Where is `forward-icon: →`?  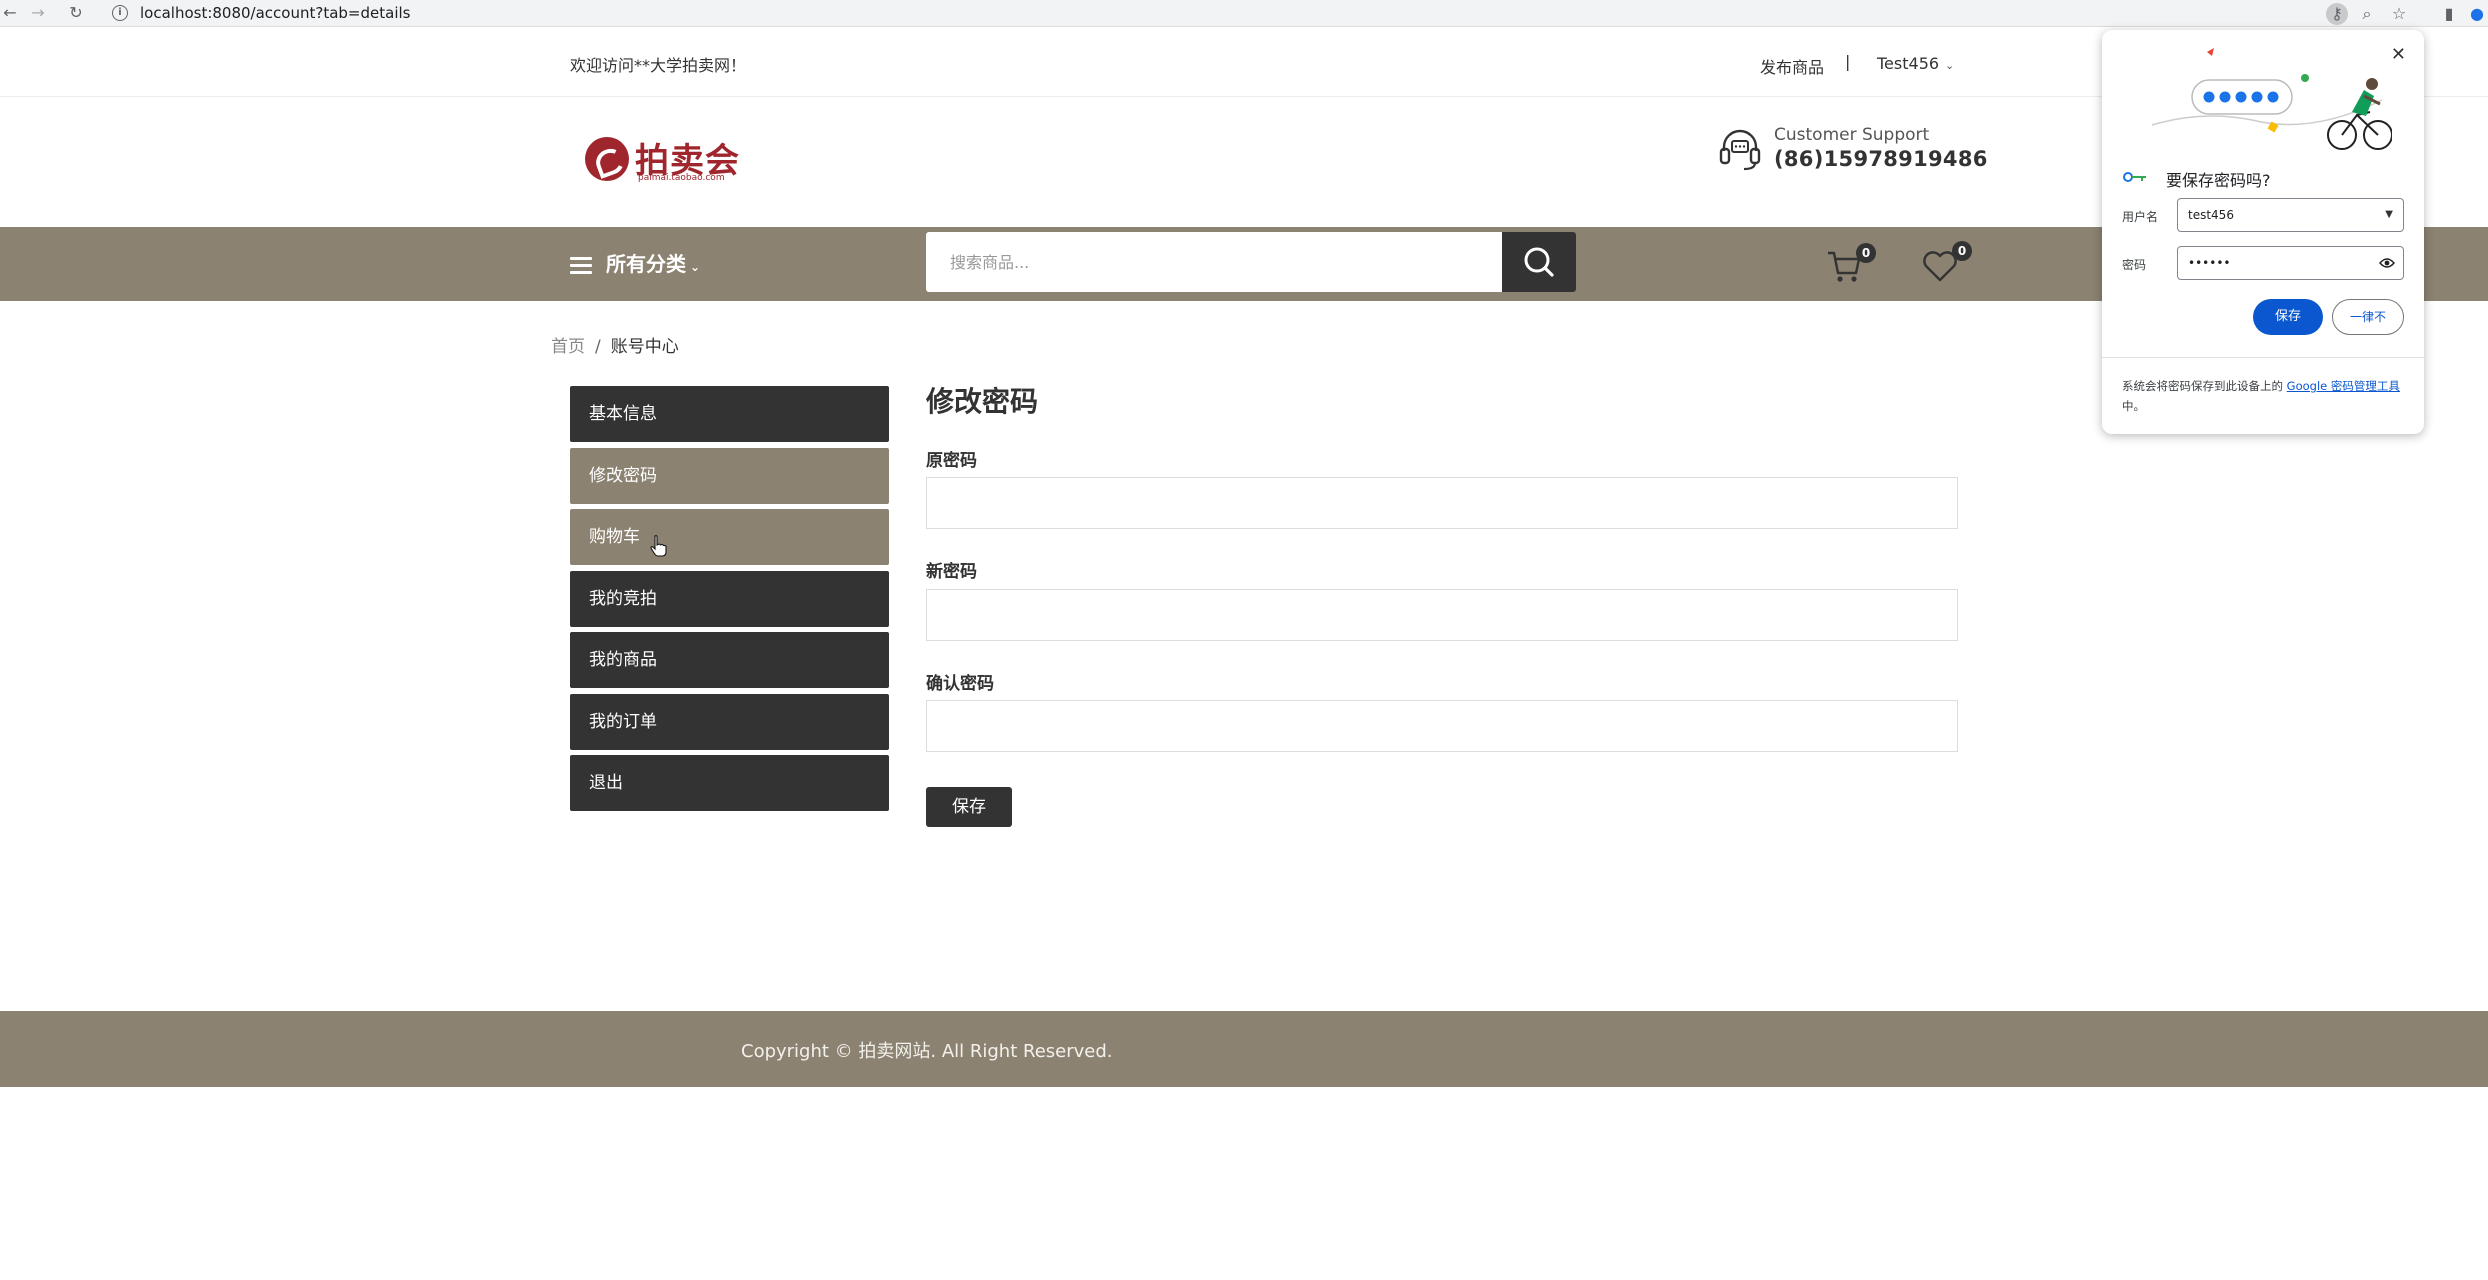 forward-icon: → is located at coordinates (38, 13).